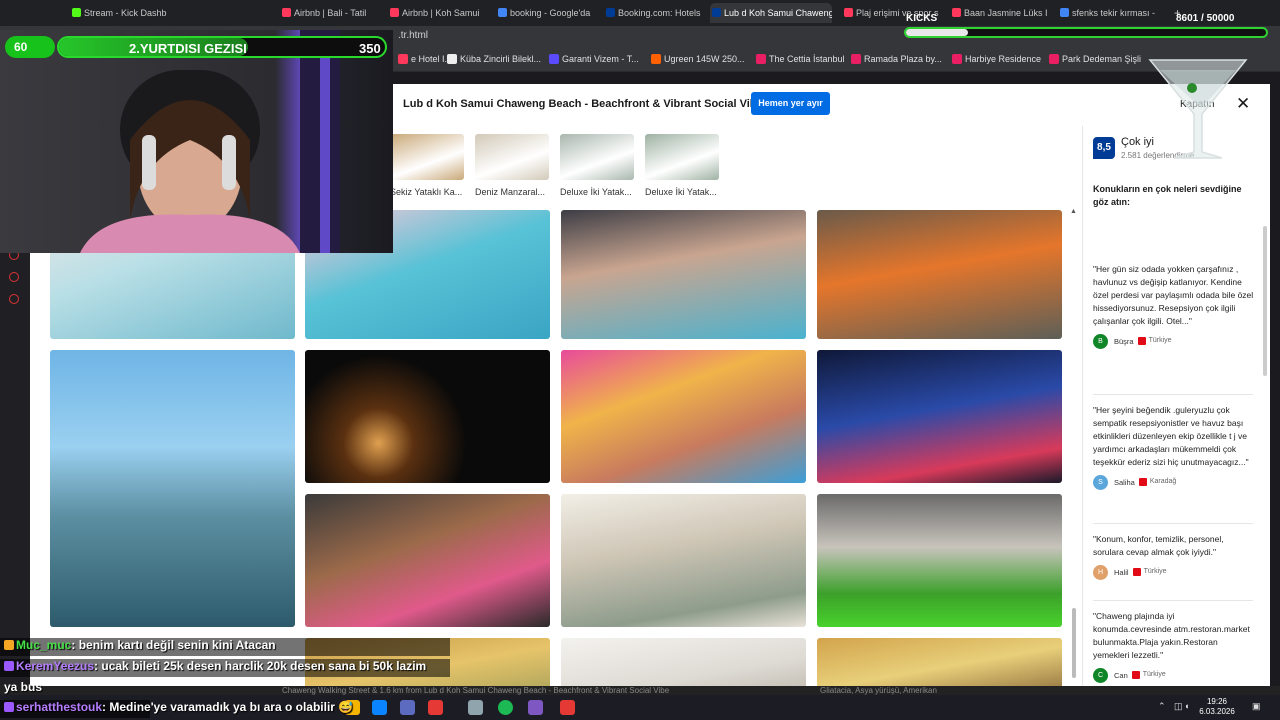 This screenshot has width=1280, height=720. Describe the element at coordinates (1000, 13) in the screenshot. I see `browser-tab: Baan Jasmine Lüks I` at that location.